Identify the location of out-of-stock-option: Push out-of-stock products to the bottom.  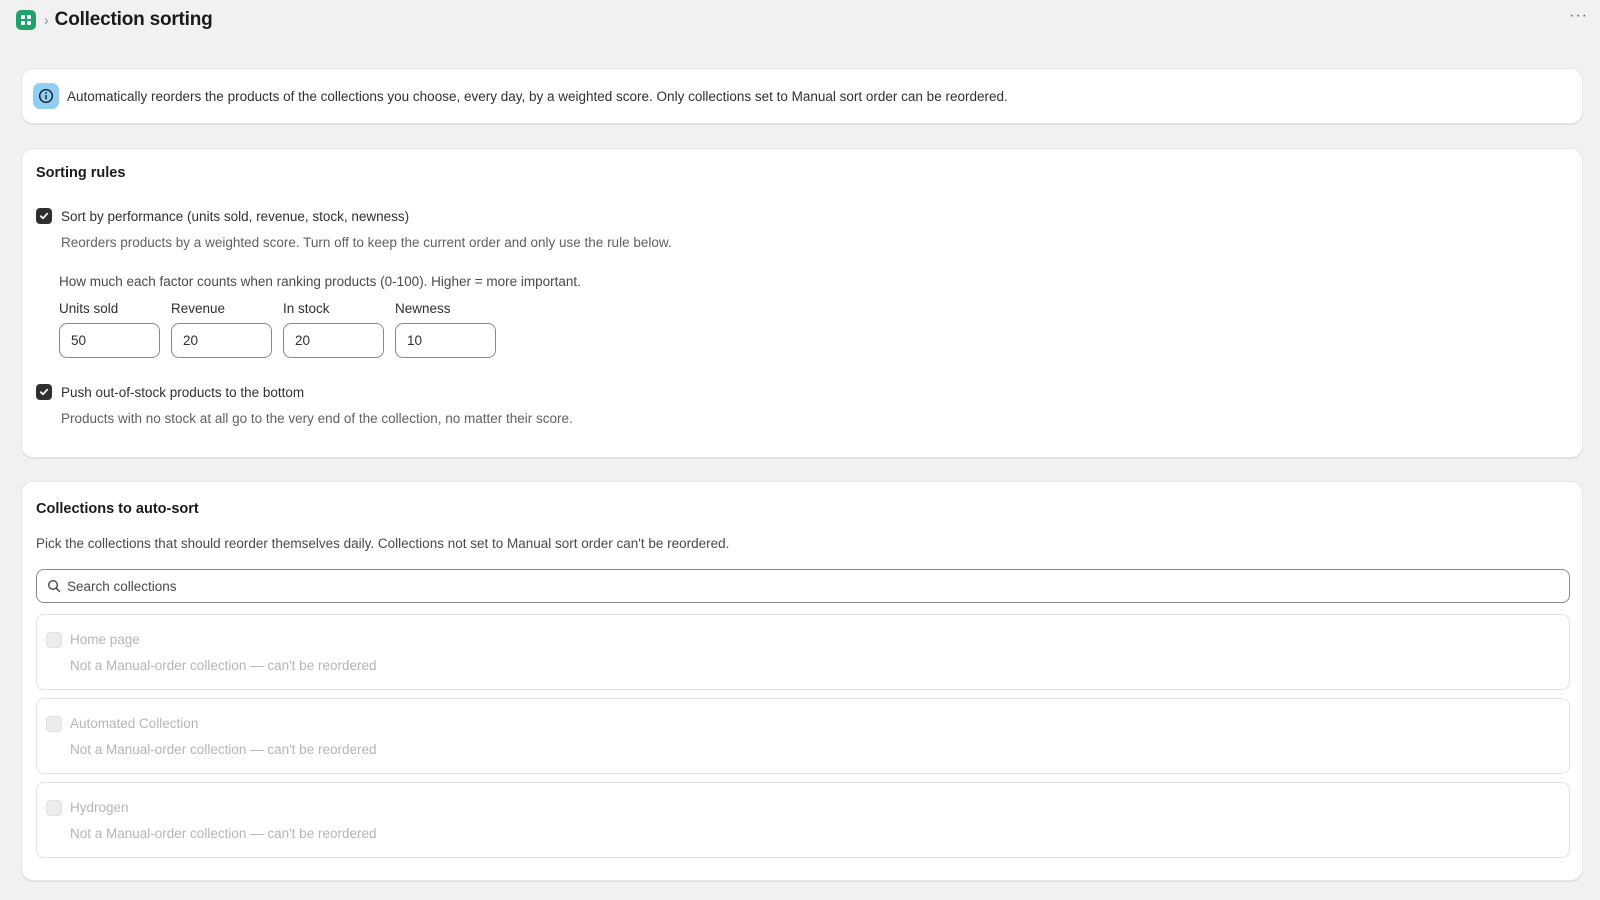
(170, 392).